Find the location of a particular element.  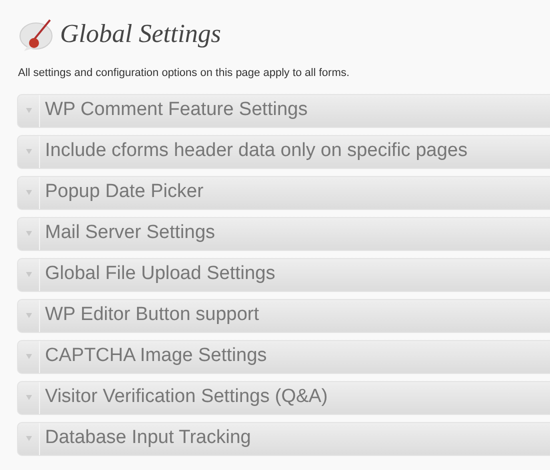

section-title: Popup Date Picker is located at coordinates (124, 192).